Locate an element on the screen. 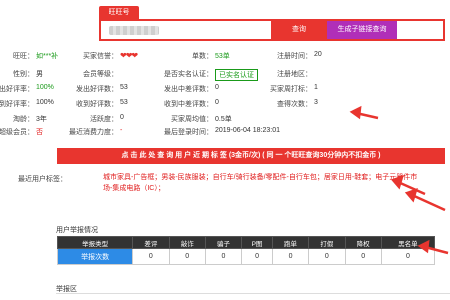 This screenshot has height=300, width=450. report-section-title: 用户举报情况 is located at coordinates (77, 230).